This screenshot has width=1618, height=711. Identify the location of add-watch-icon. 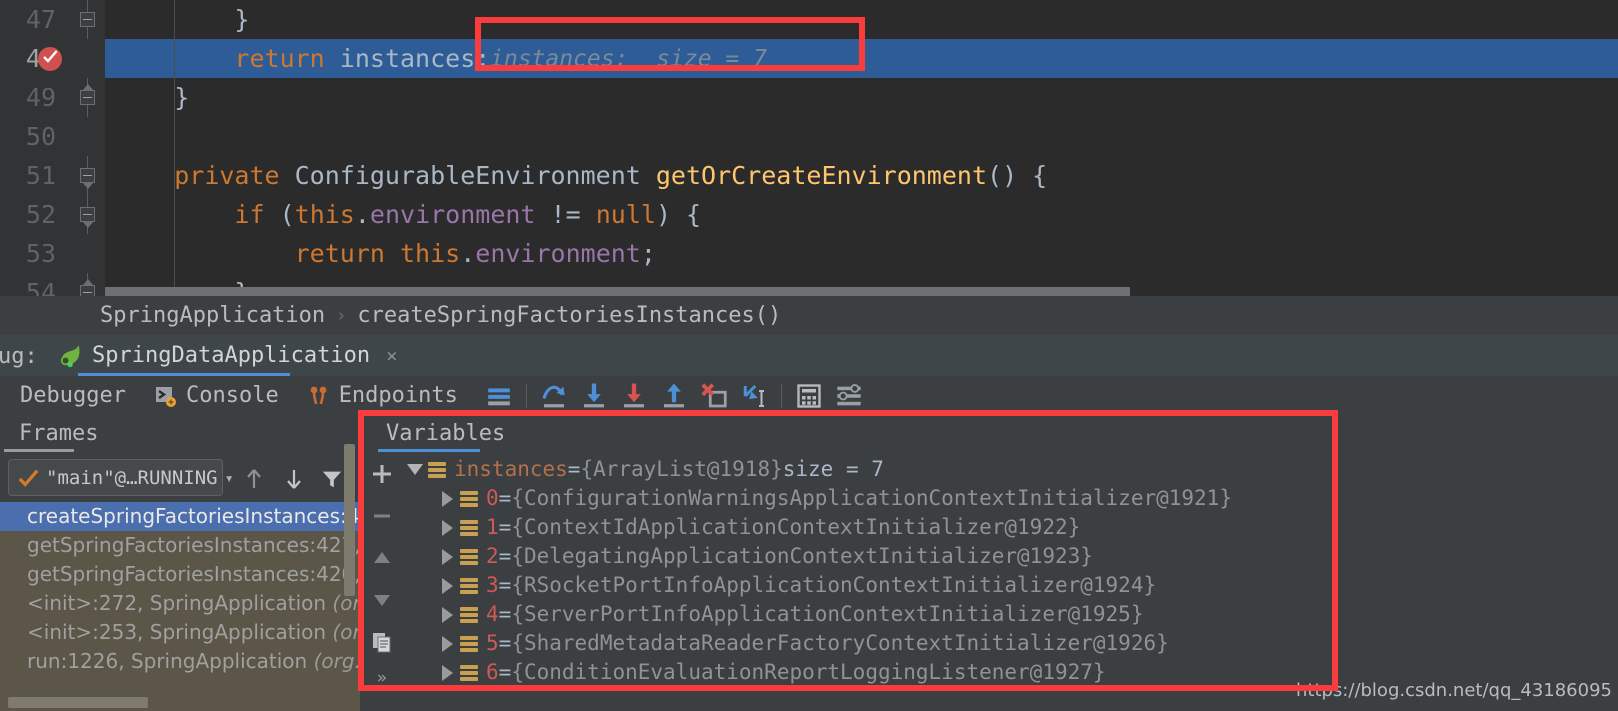
(382, 474).